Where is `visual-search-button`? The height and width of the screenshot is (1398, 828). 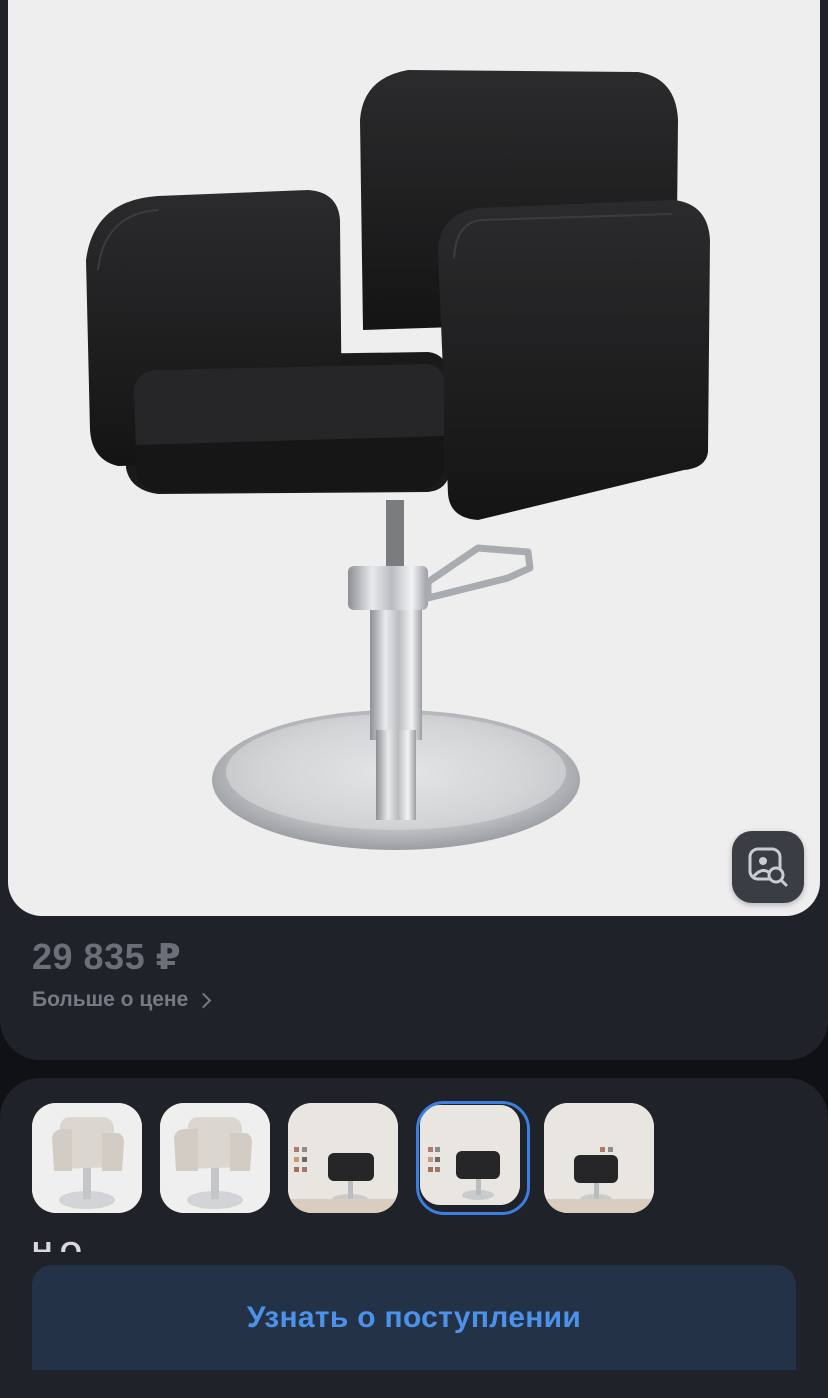 visual-search-button is located at coordinates (768, 867).